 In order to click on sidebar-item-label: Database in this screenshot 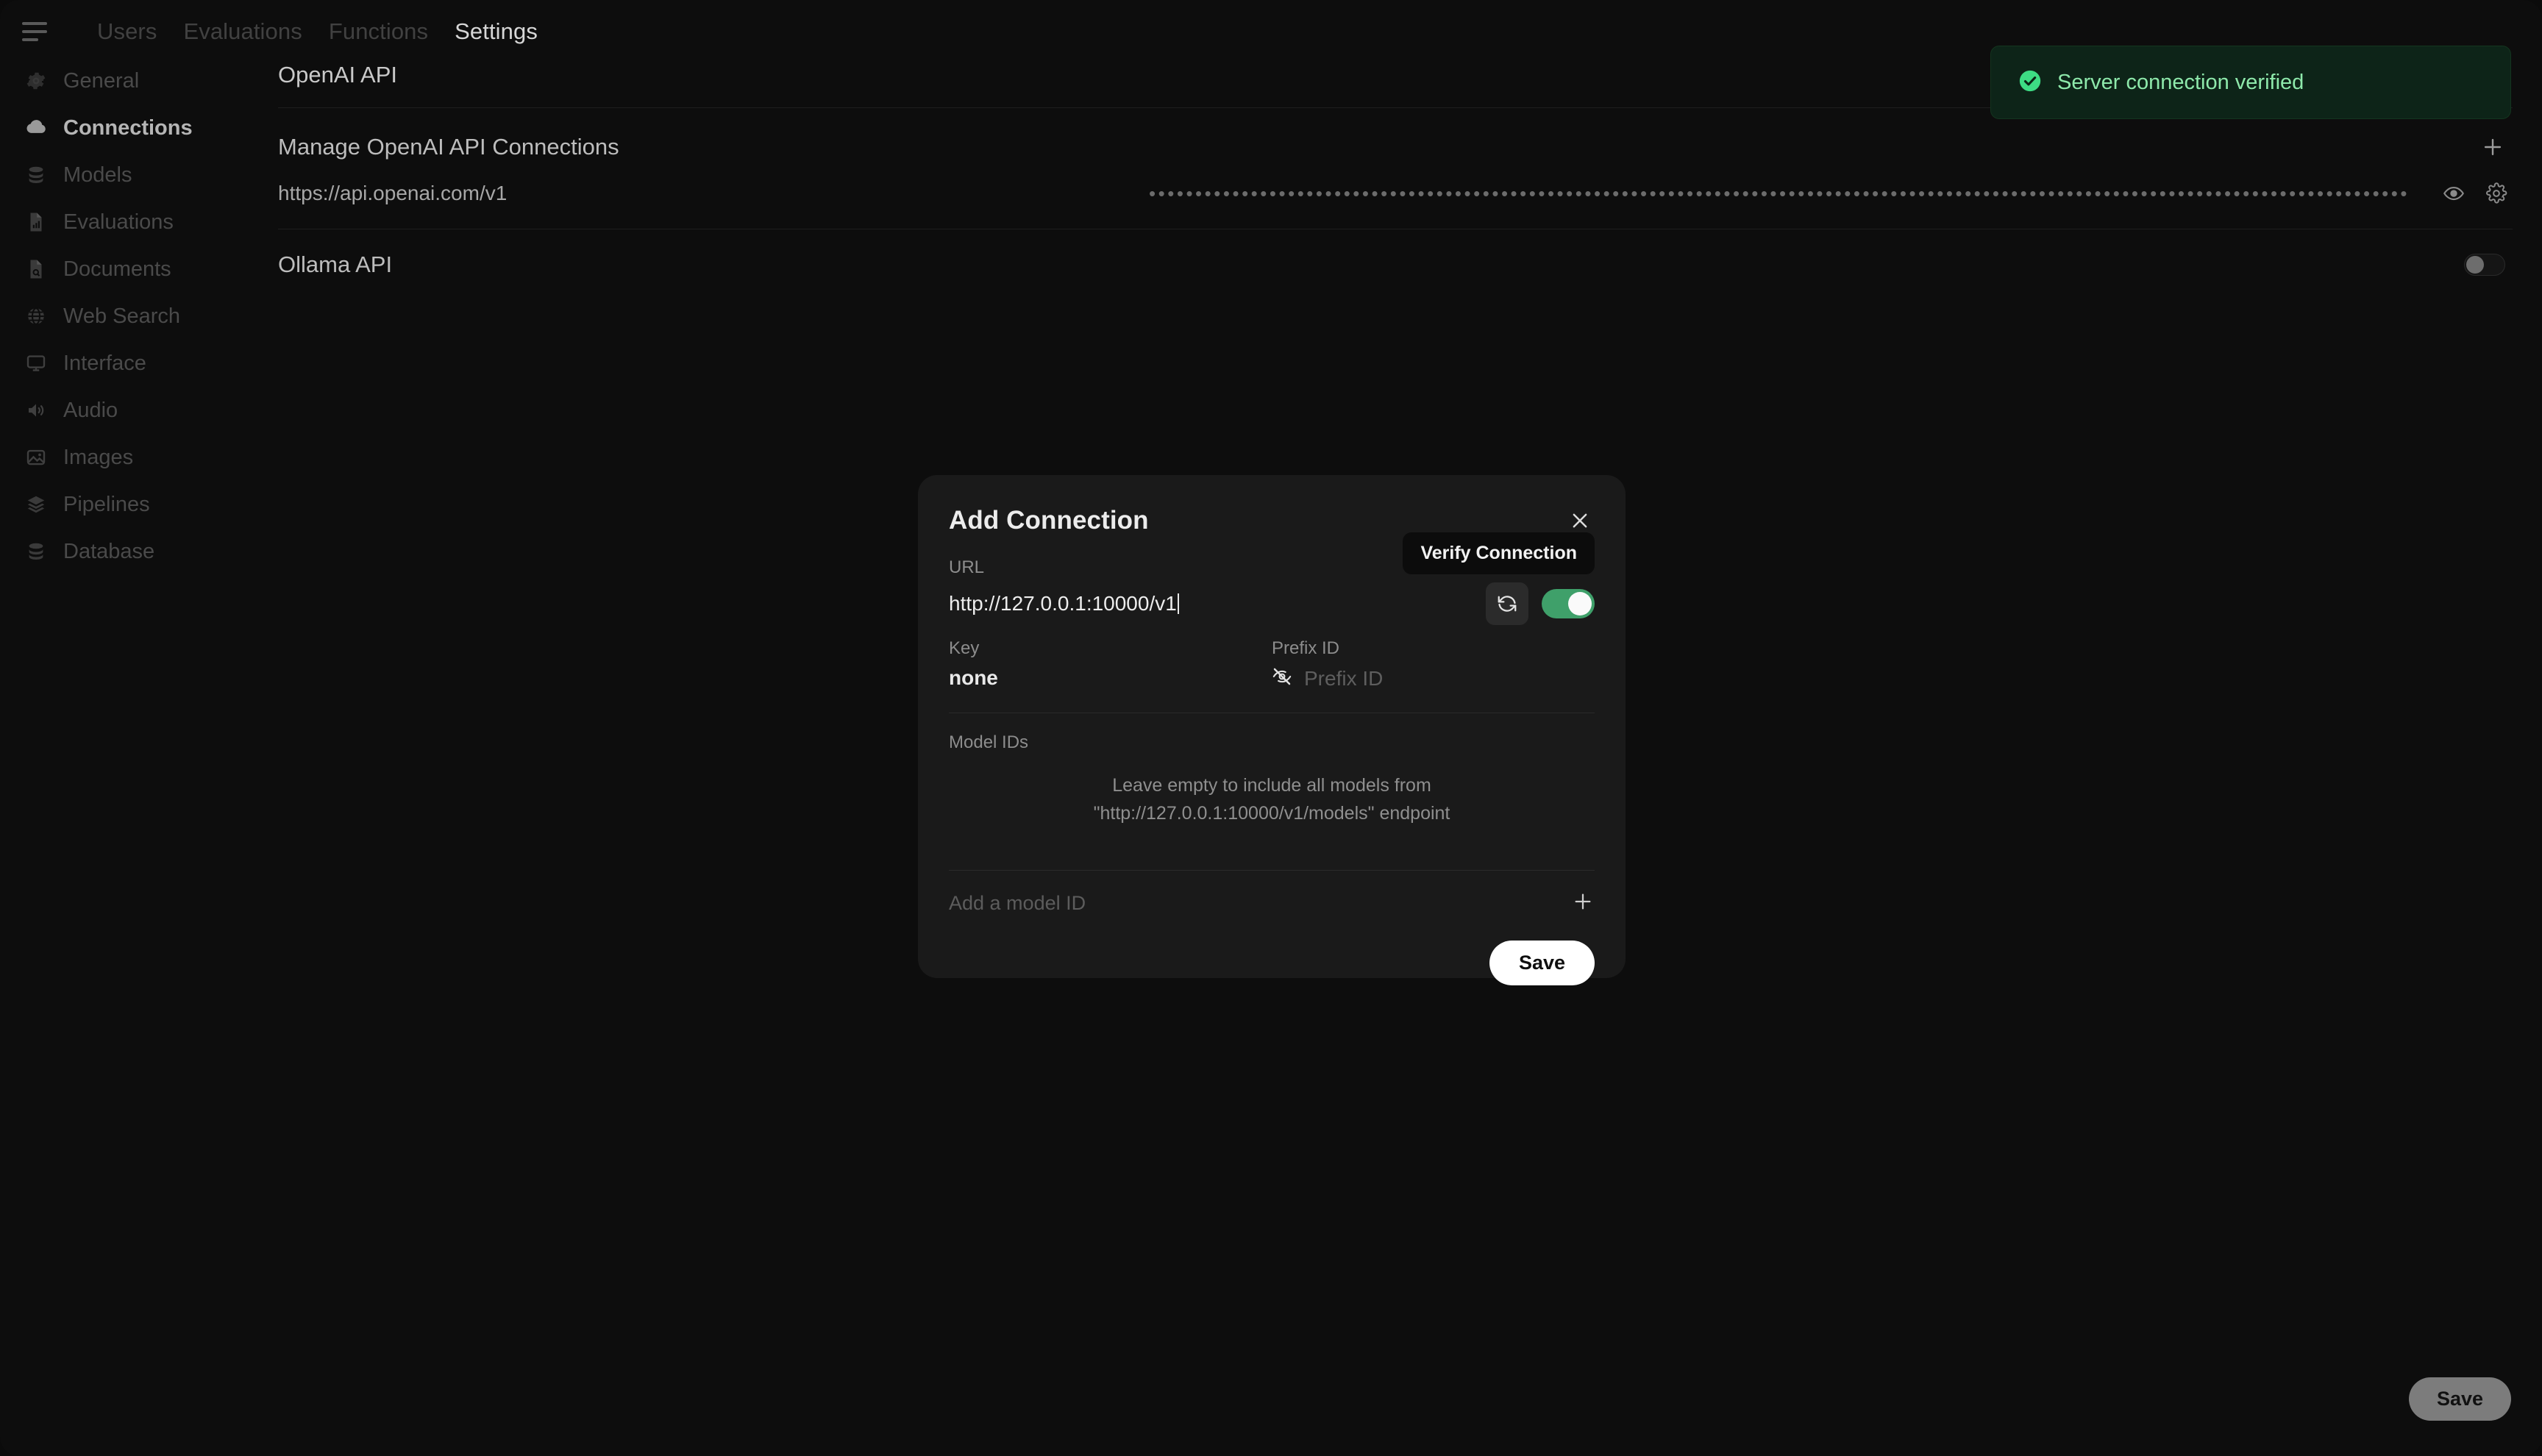, I will do `click(109, 551)`.